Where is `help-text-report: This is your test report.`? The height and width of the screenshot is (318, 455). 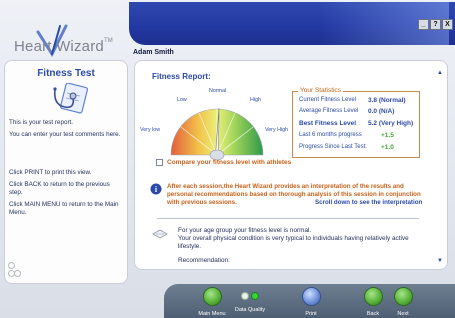
help-text-report: This is your test report. is located at coordinates (41, 122).